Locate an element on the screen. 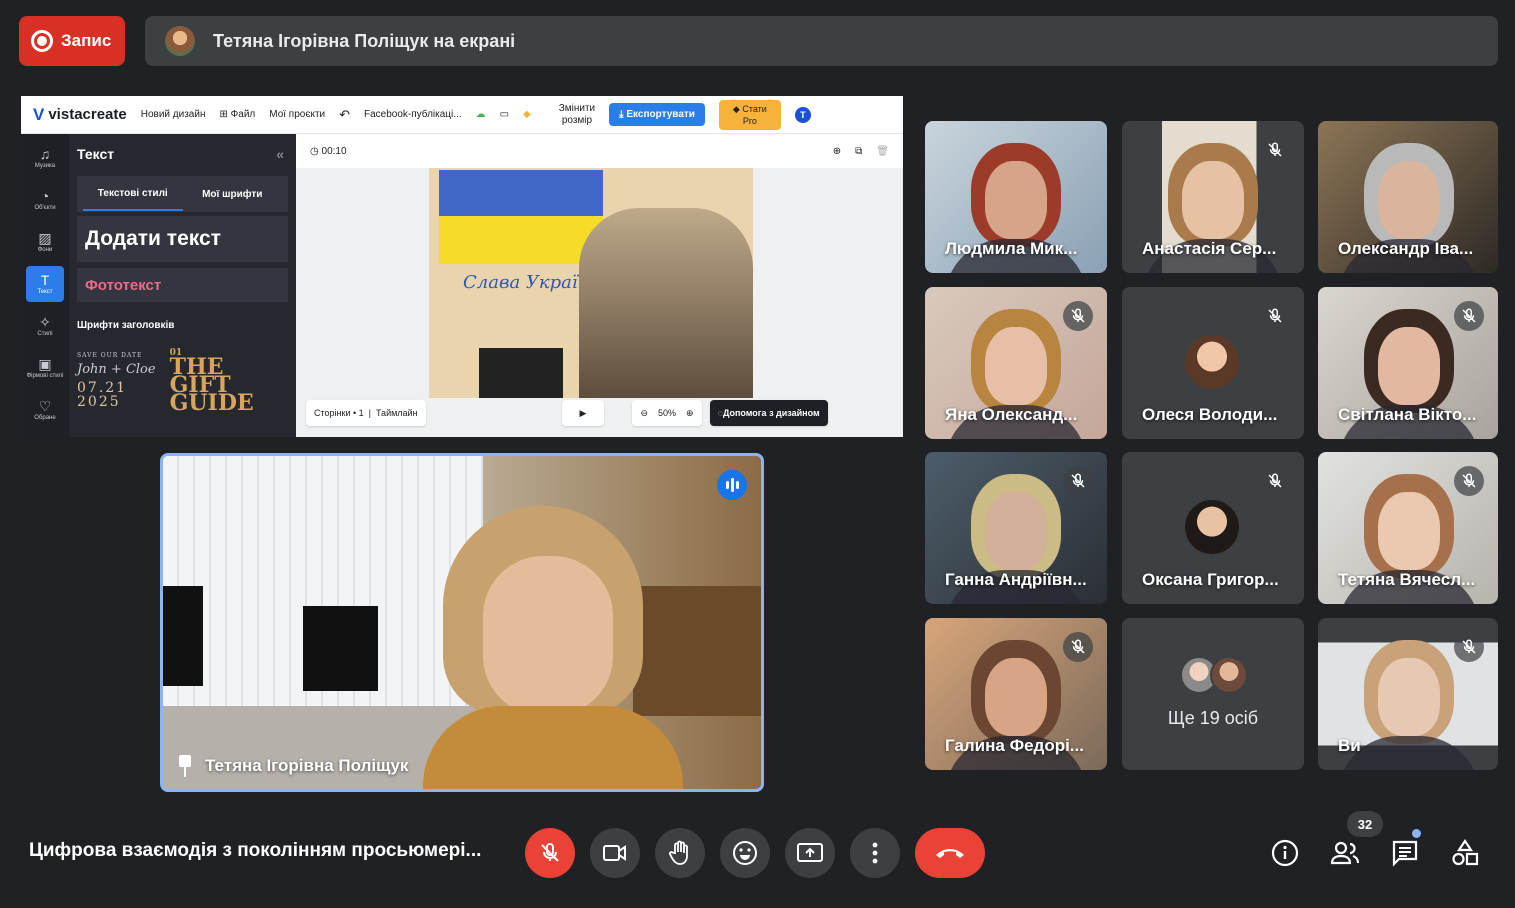 The height and width of the screenshot is (908, 1515). rail-objects: ◔ Об'єкти is located at coordinates (45, 200).